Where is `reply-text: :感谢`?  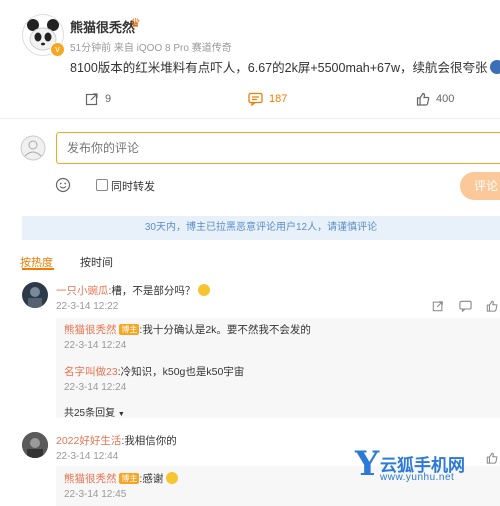 reply-text: :感谢 is located at coordinates (151, 479).